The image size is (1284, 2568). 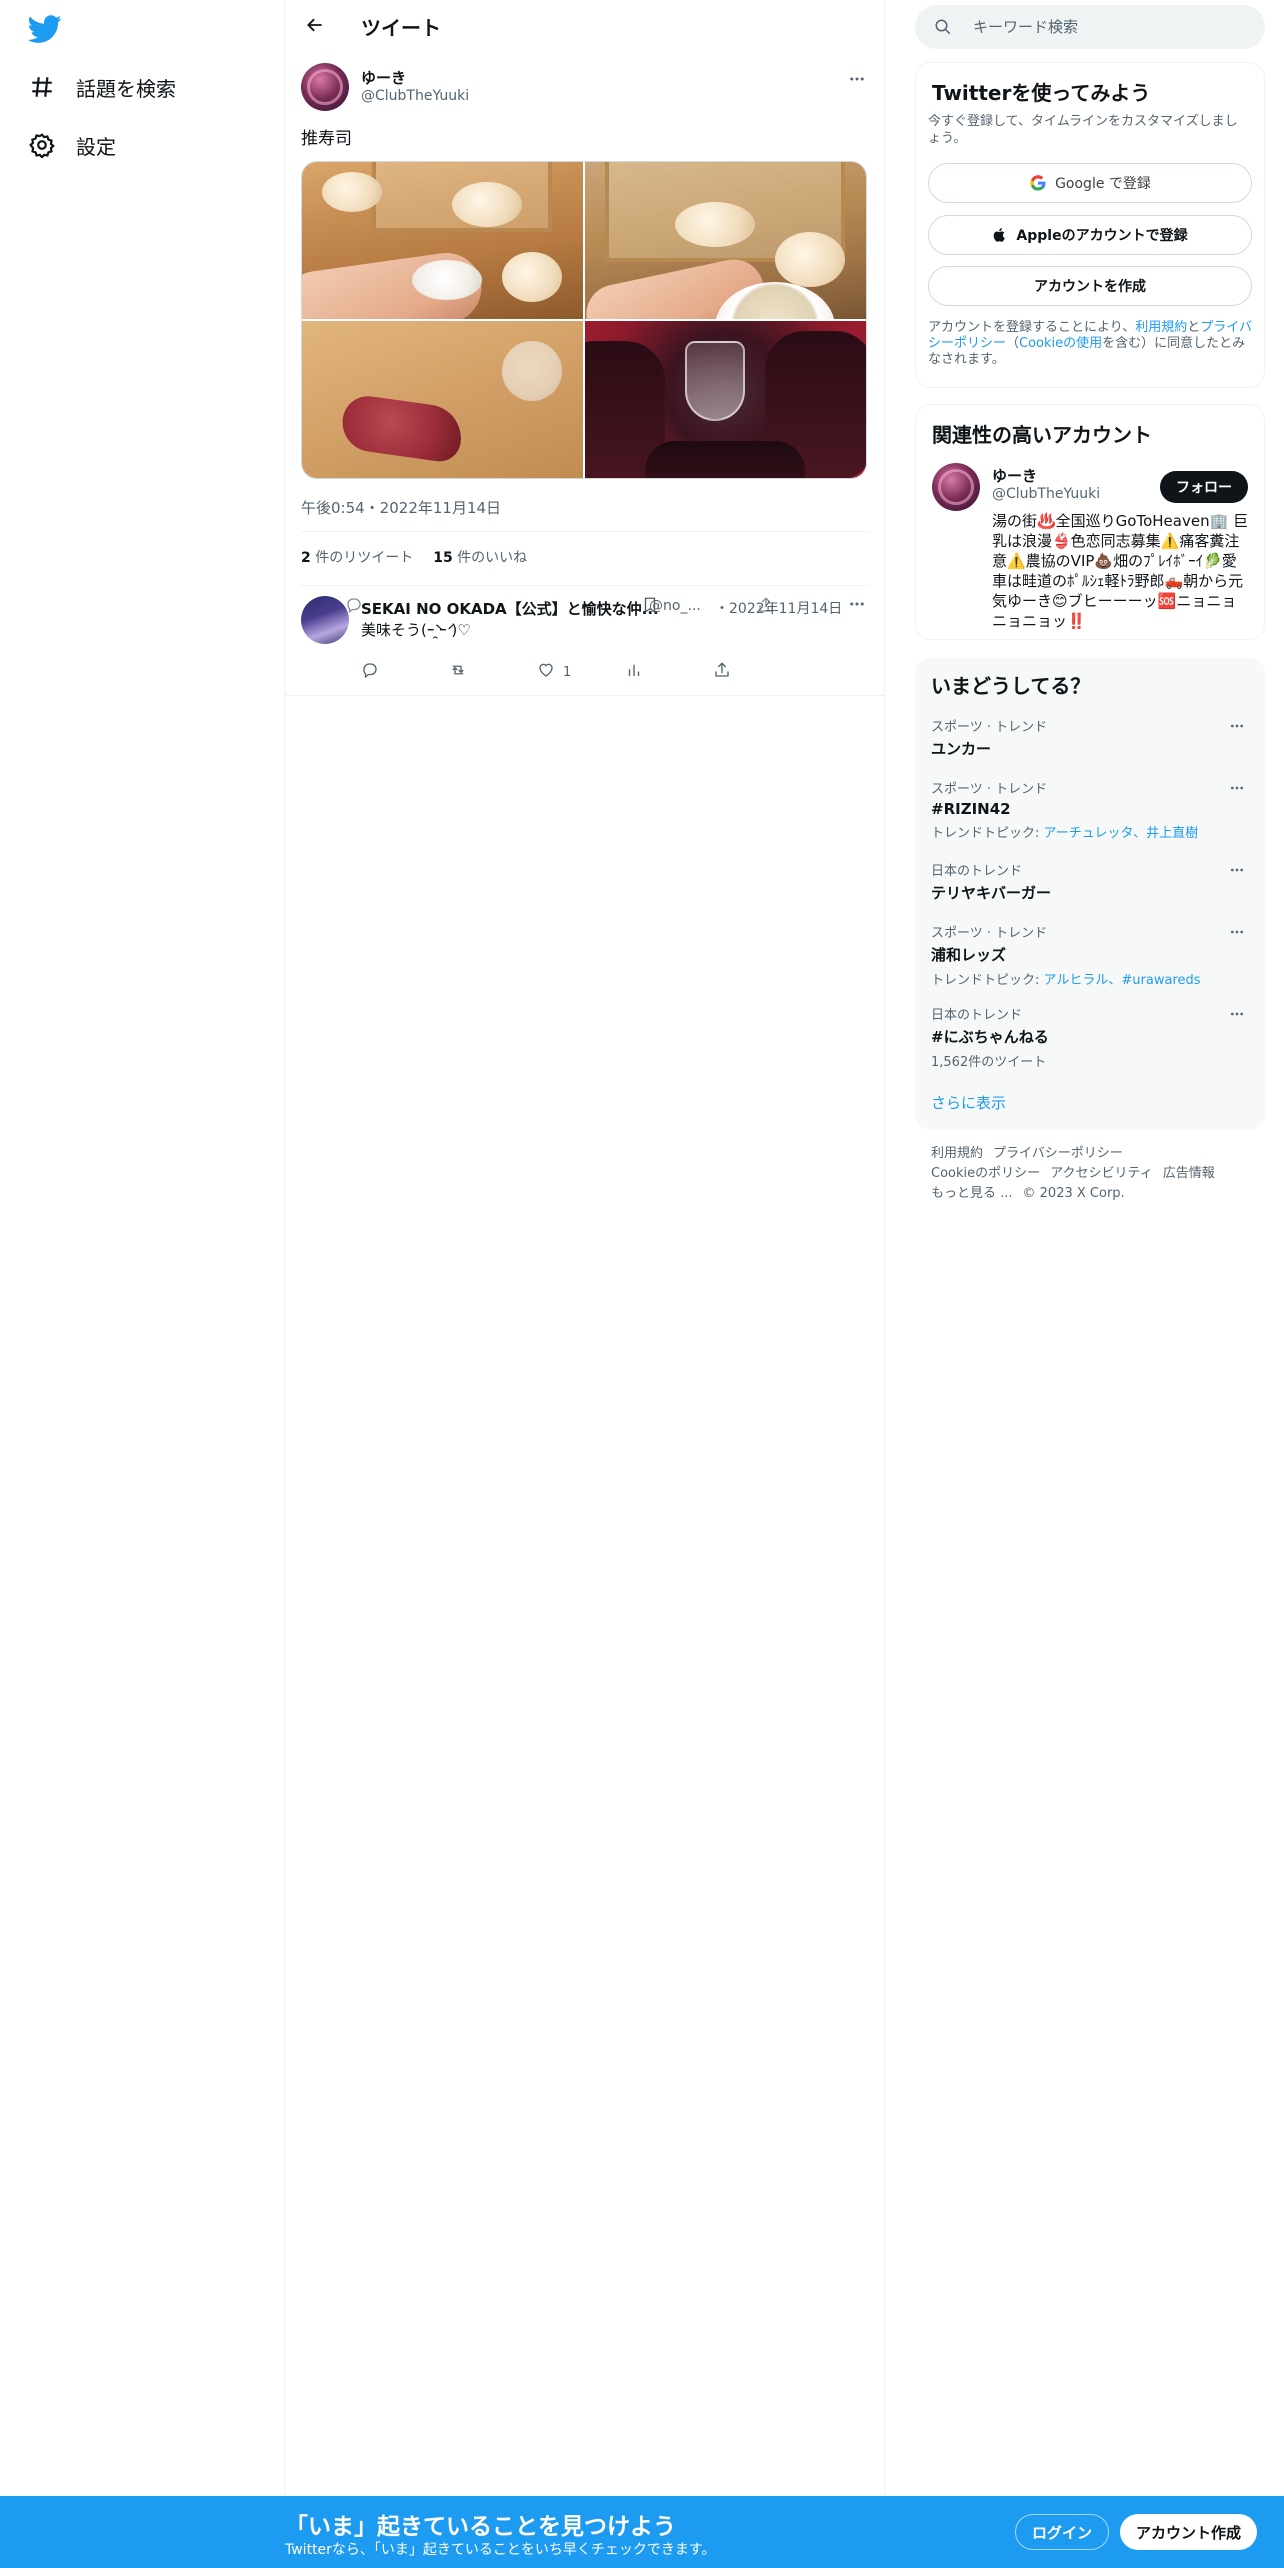 What do you see at coordinates (480, 557) in the screenshot?
I see `likes-stat: 15 件のいいね` at bounding box center [480, 557].